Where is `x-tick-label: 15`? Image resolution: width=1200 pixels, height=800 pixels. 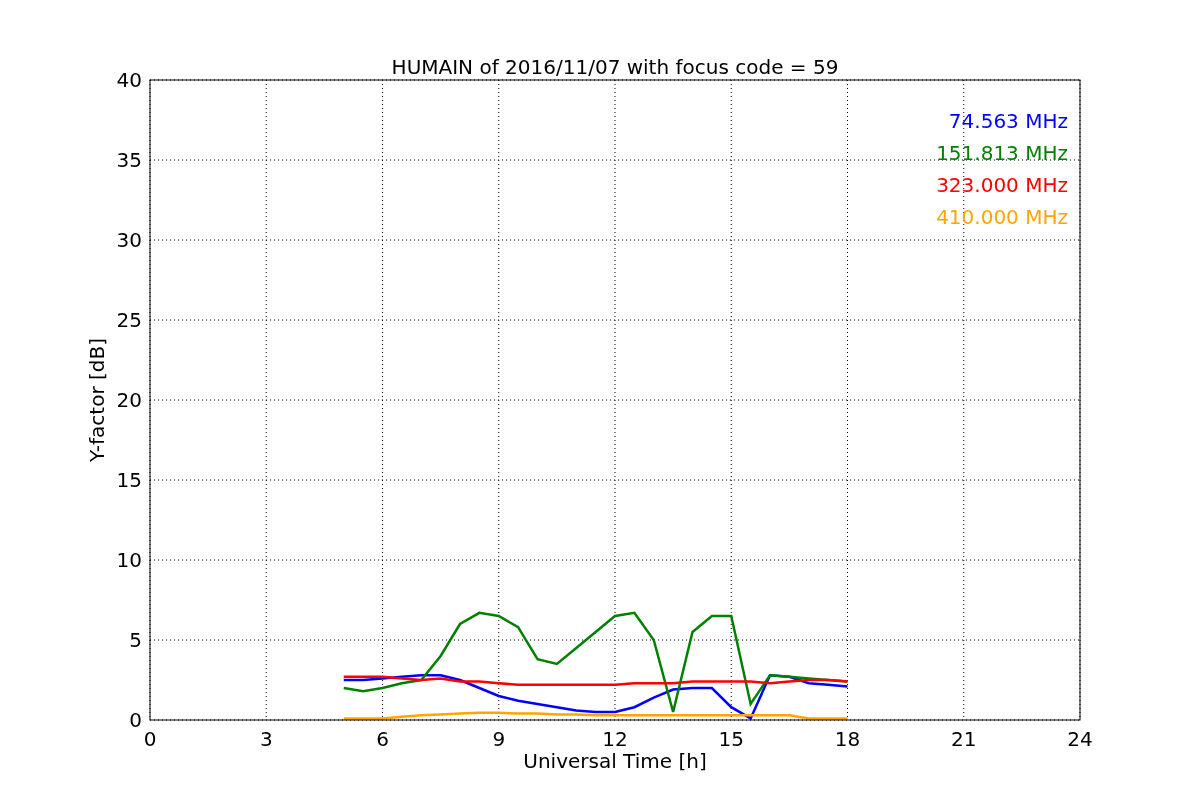 x-tick-label: 15 is located at coordinates (731, 739).